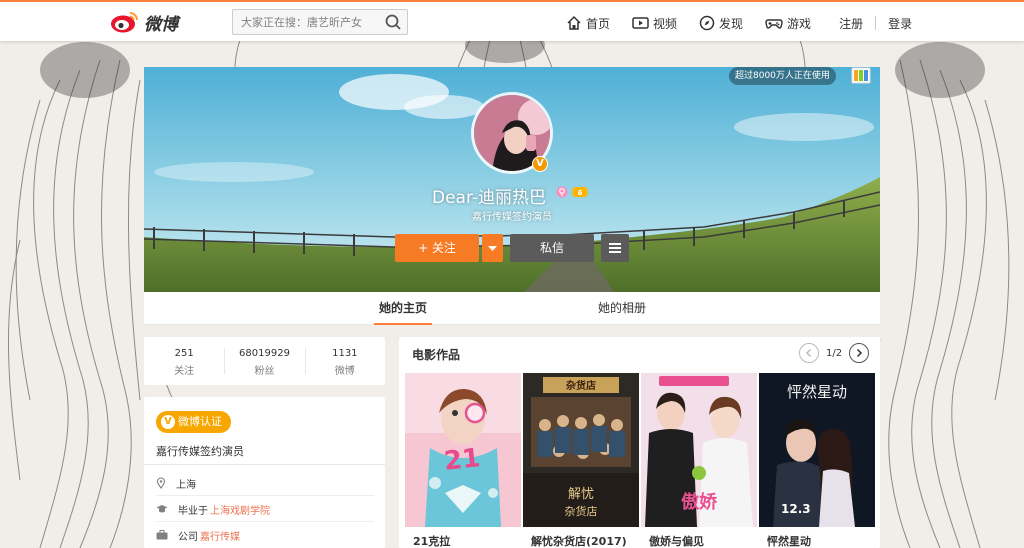 This screenshot has width=1024, height=548. I want to click on verified-label: 微博认证, so click(200, 421).